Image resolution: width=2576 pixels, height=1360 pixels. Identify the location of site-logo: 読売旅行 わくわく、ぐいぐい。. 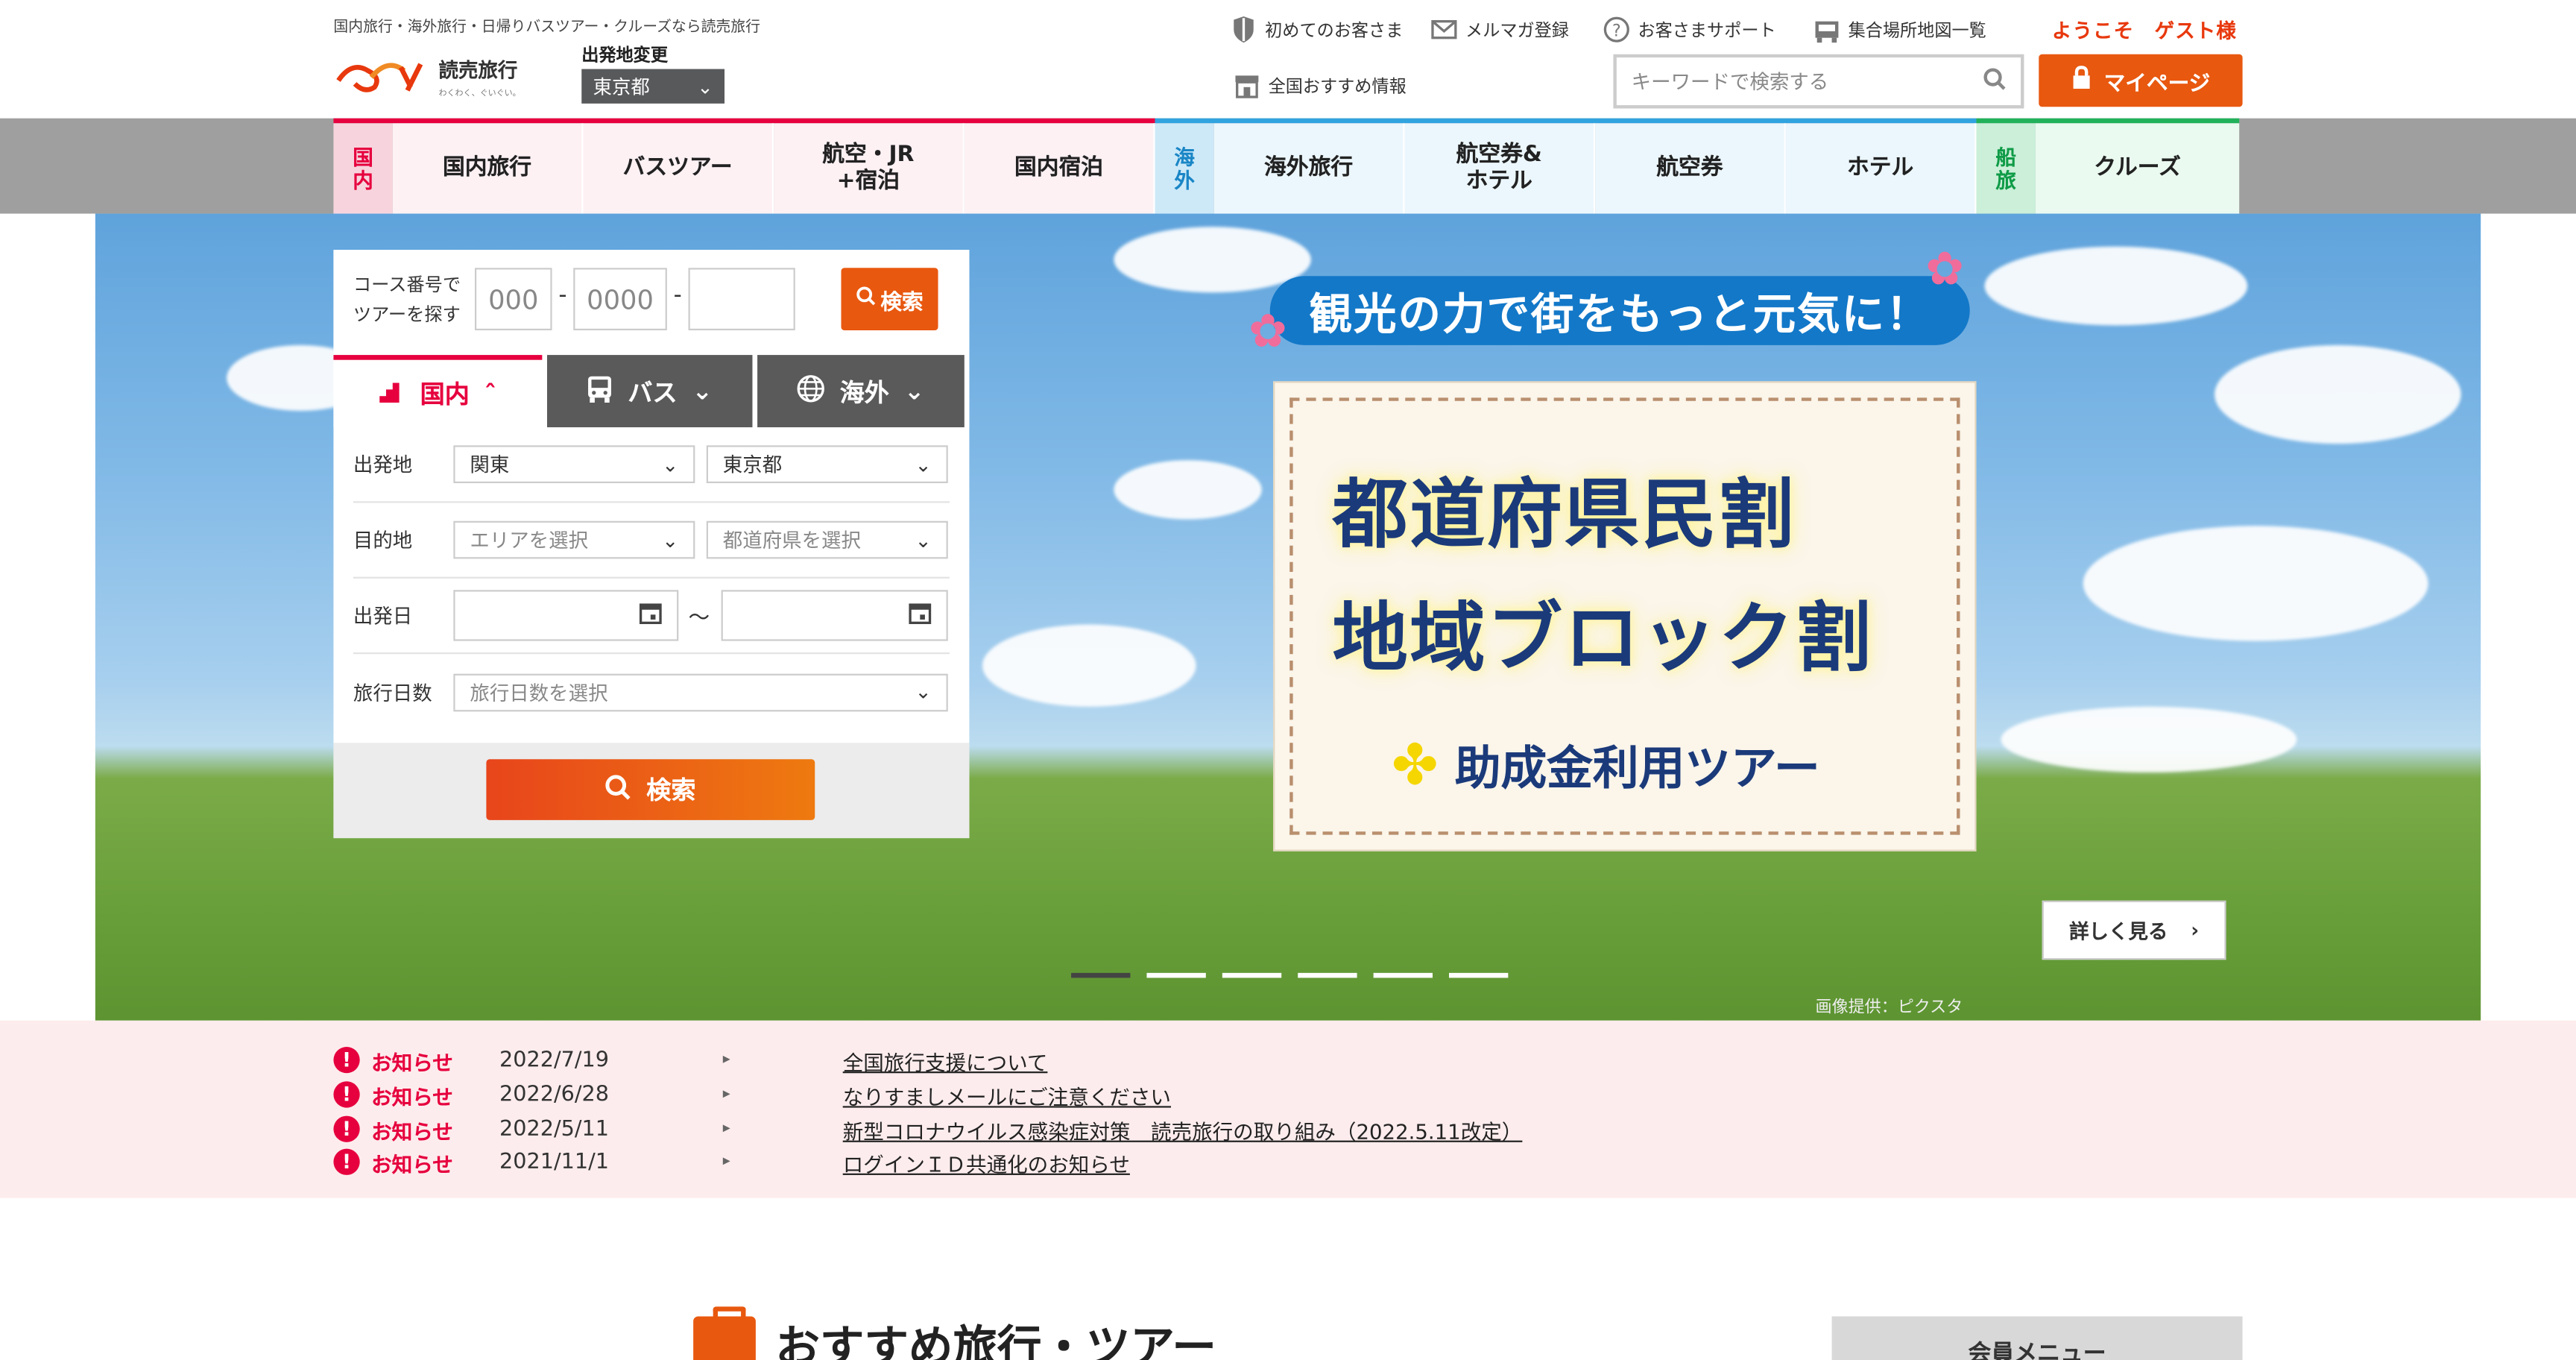
(439, 75).